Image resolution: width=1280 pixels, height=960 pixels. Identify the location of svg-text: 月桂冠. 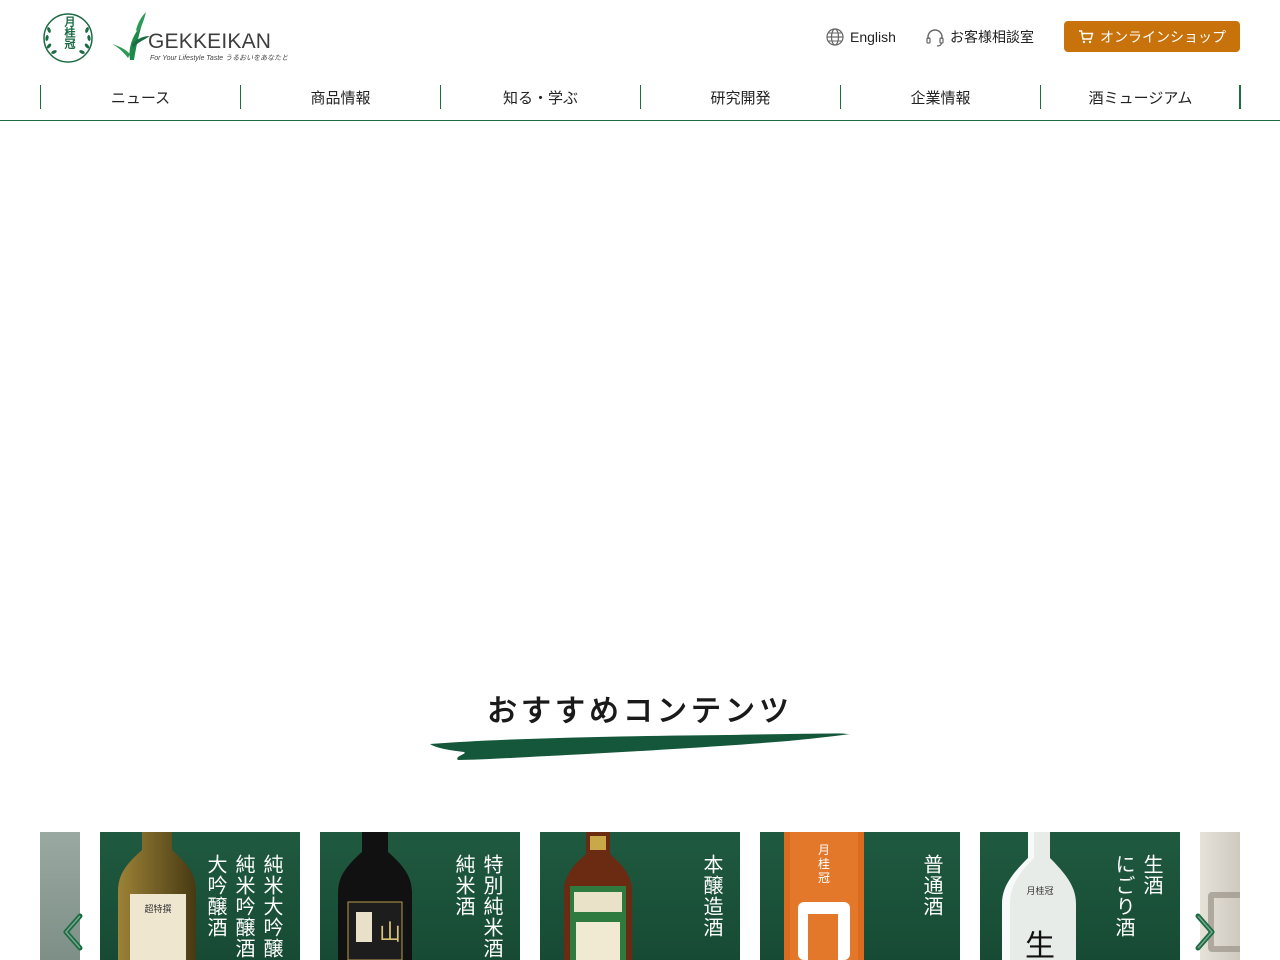
(1039, 891).